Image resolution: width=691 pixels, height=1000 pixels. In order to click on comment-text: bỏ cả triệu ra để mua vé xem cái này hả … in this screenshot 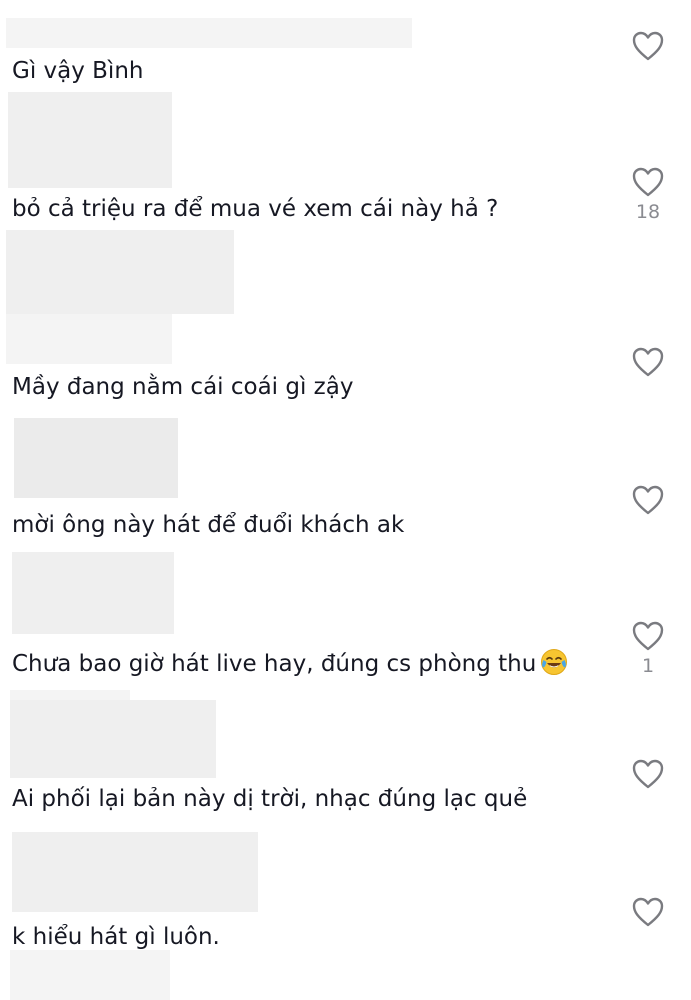, I will do `click(255, 209)`.